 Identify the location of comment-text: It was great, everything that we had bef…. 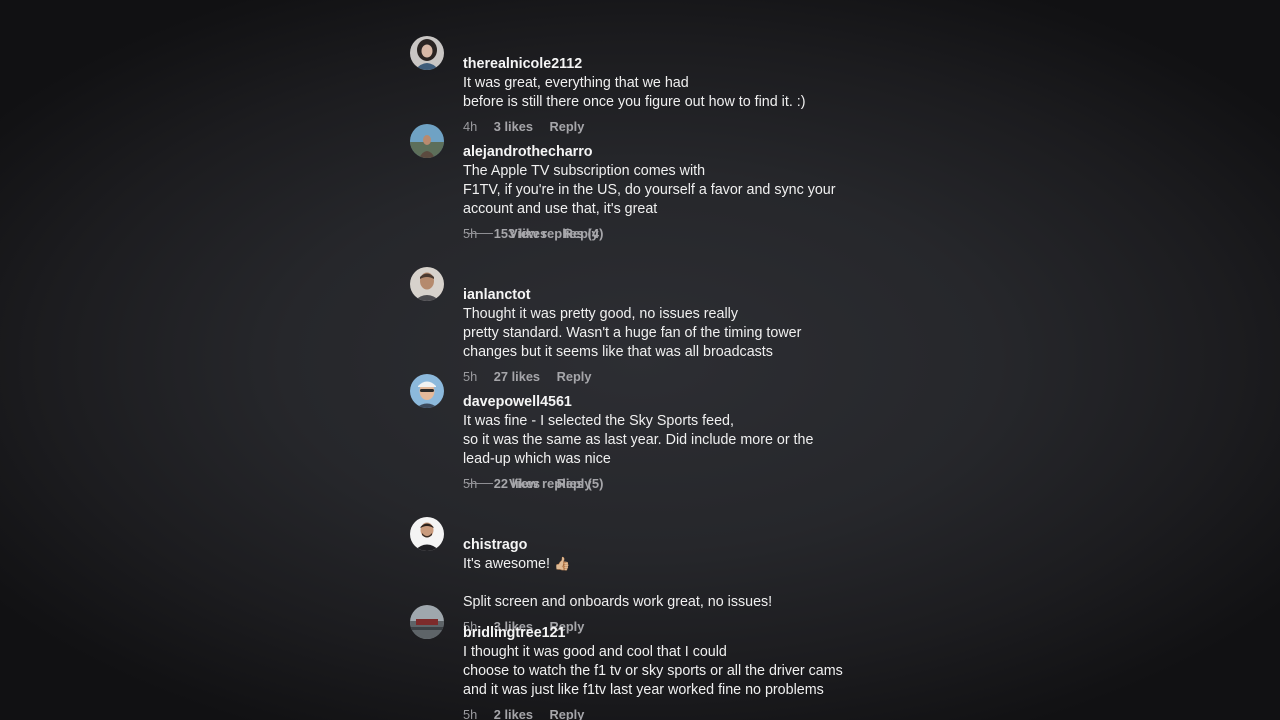
(634, 92).